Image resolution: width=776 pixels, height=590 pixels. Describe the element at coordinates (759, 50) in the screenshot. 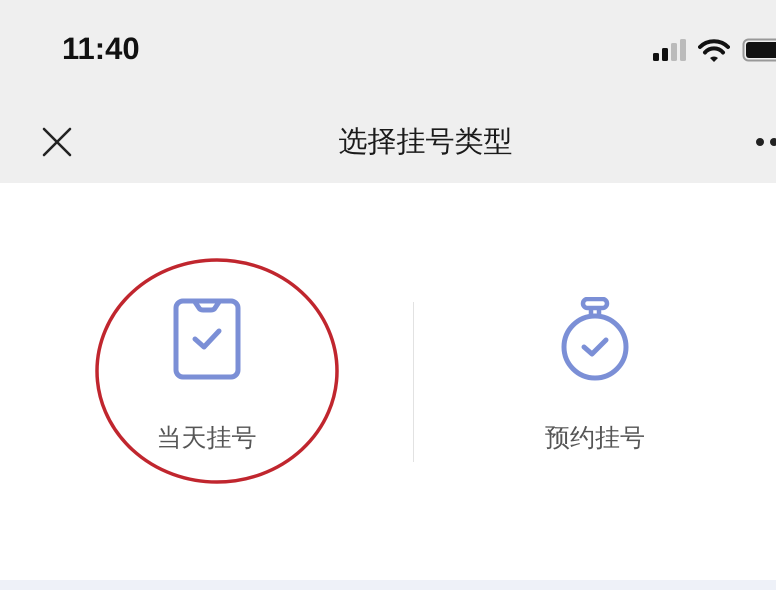

I see `battery-icon` at that location.